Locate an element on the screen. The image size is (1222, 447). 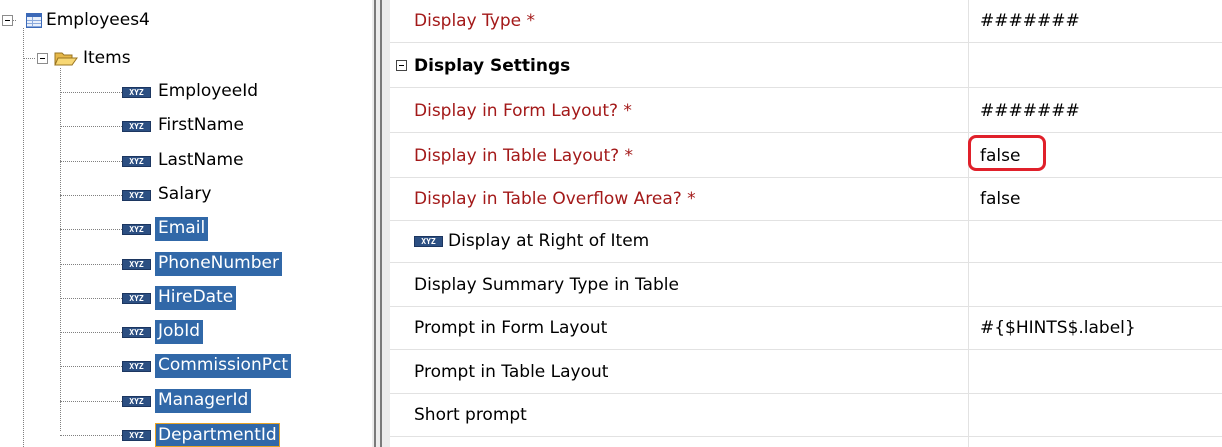
property-name: Display in Table Overflow Area? * is located at coordinates (555, 199).